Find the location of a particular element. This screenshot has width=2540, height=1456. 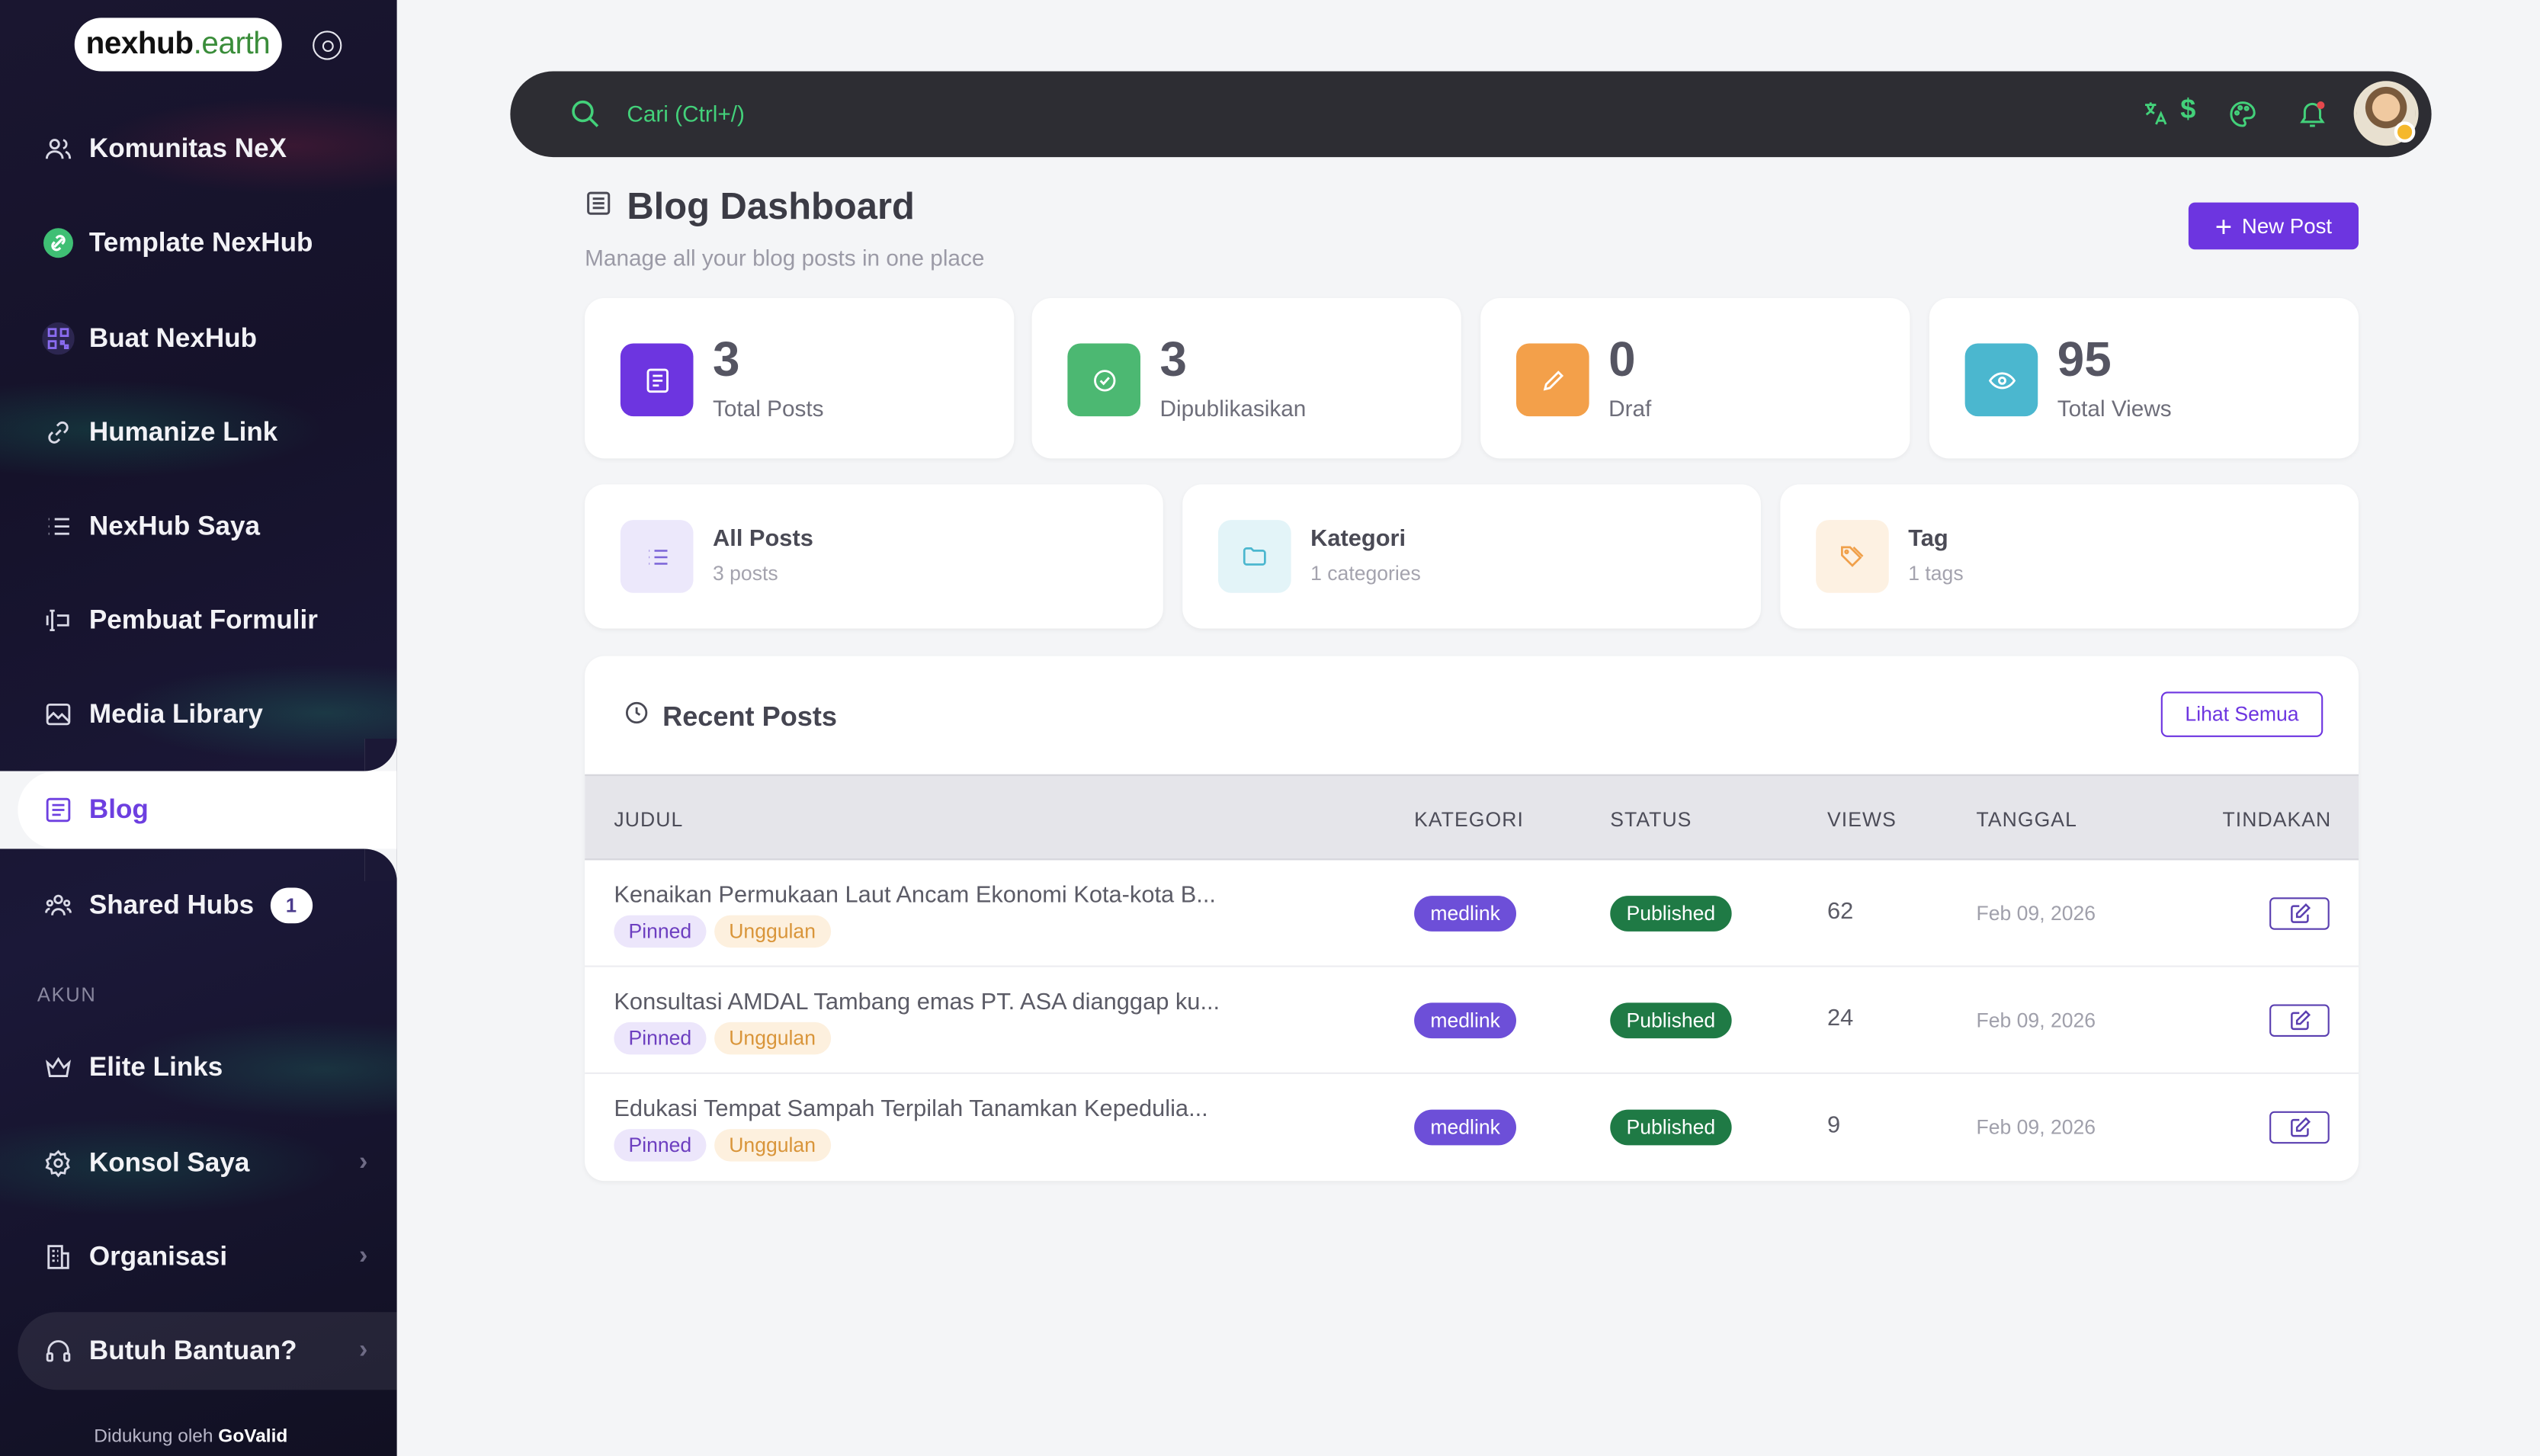

sidebar-item-buat: Buat NexHub is located at coordinates (198, 338).